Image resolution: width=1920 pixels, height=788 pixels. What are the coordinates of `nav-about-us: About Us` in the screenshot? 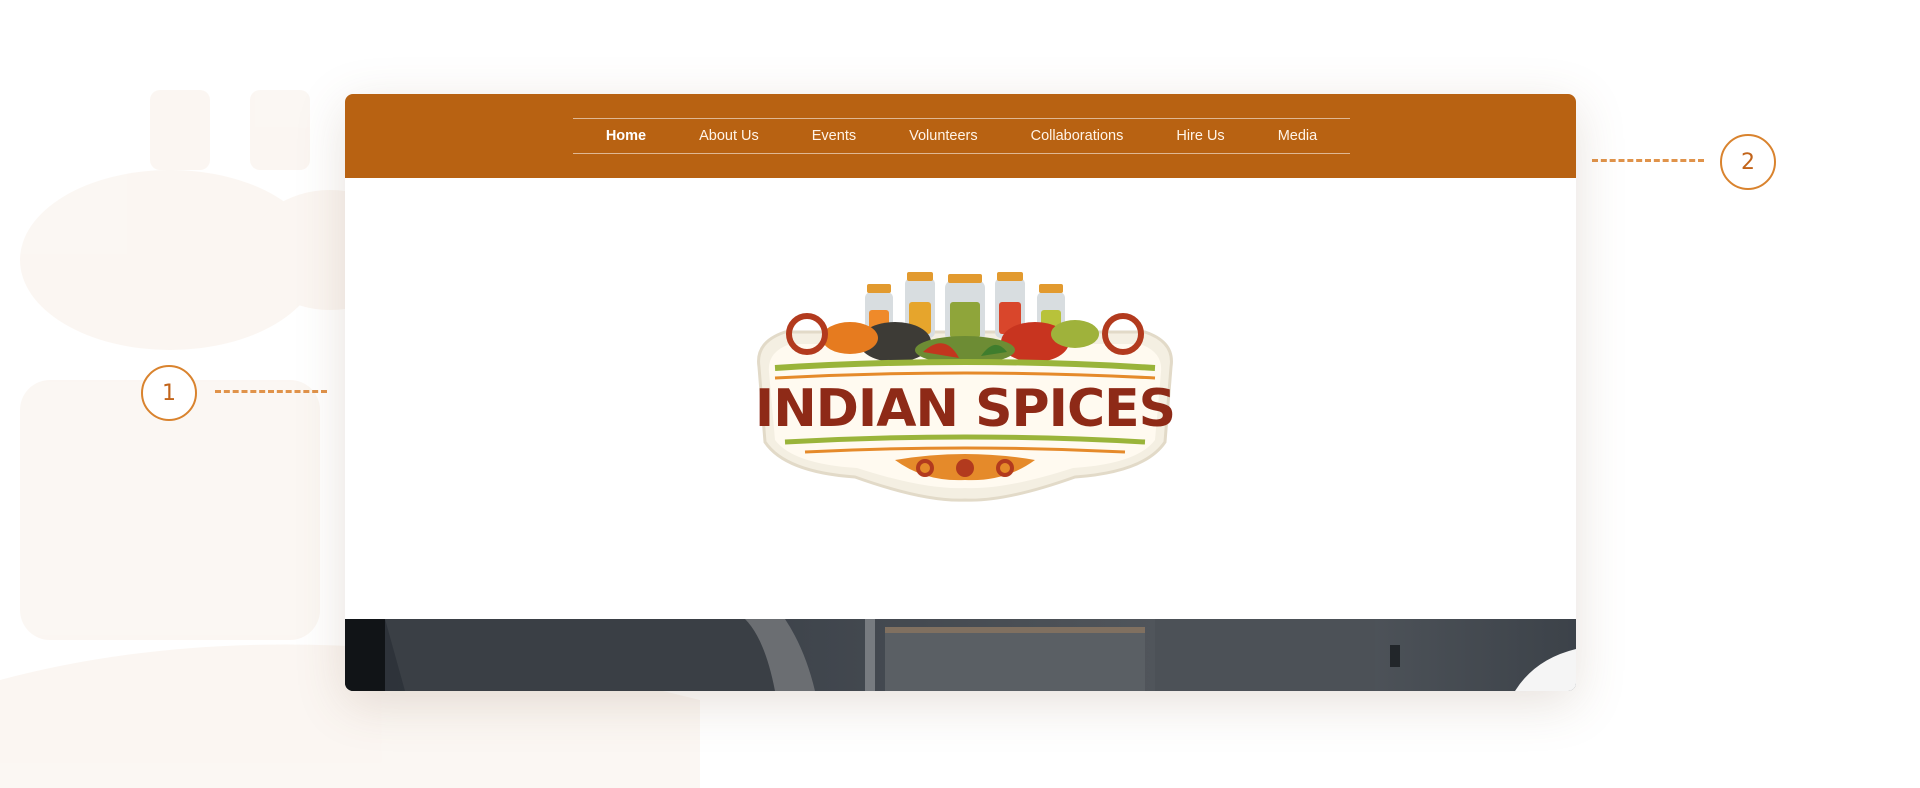 It's located at (729, 136).